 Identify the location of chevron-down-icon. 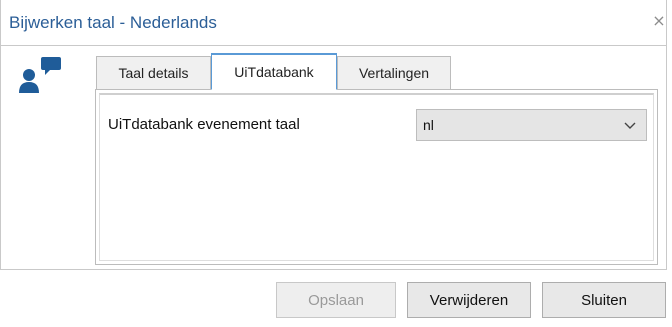
(630, 125).